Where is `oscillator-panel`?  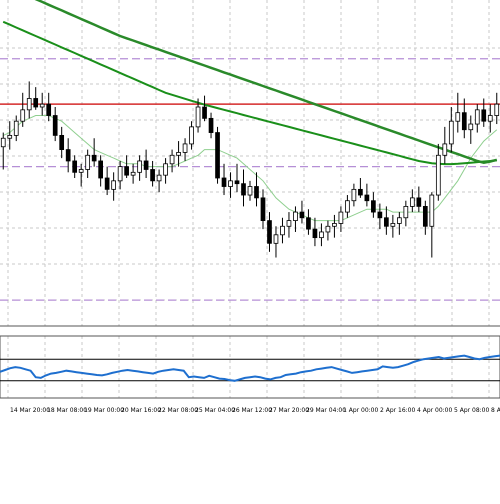
oscillator-panel is located at coordinates (250, 367).